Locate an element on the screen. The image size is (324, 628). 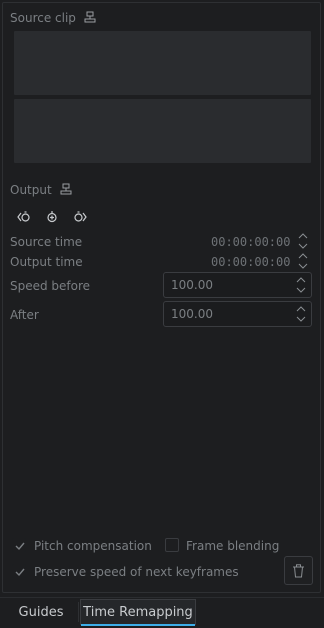
preserve-speed-checkbox is located at coordinates (19, 571).